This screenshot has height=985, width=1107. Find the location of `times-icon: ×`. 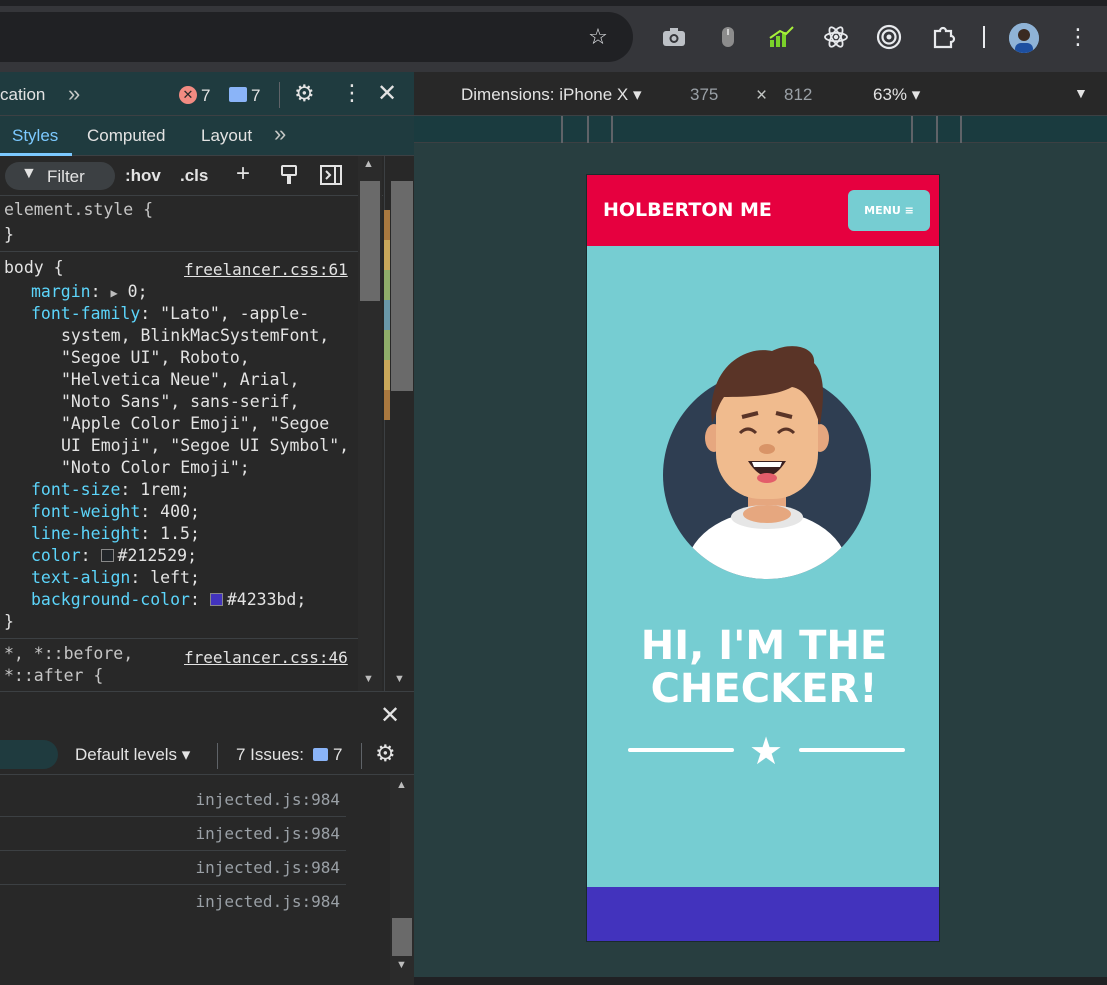

times-icon: × is located at coordinates (762, 95).